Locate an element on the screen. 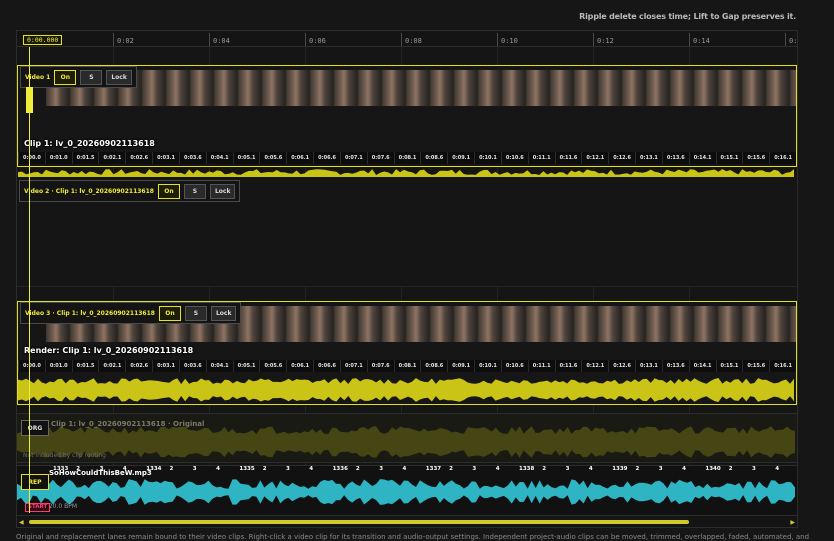  ruler-tick: 0:02 is located at coordinates (123, 39).